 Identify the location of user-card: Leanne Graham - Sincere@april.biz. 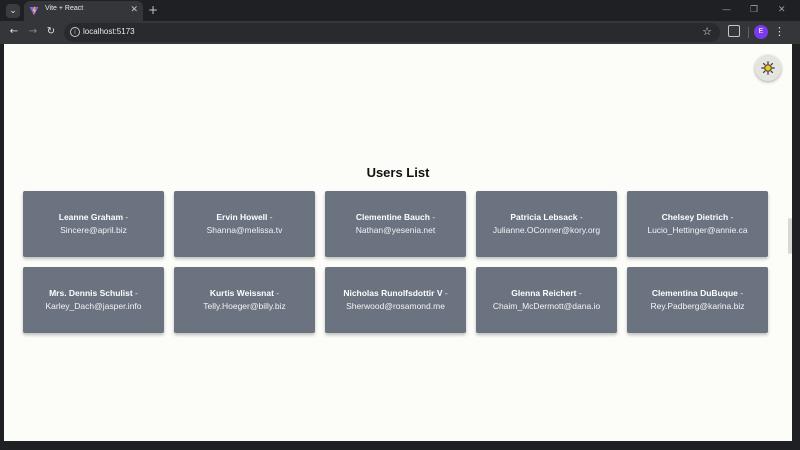
(93, 224).